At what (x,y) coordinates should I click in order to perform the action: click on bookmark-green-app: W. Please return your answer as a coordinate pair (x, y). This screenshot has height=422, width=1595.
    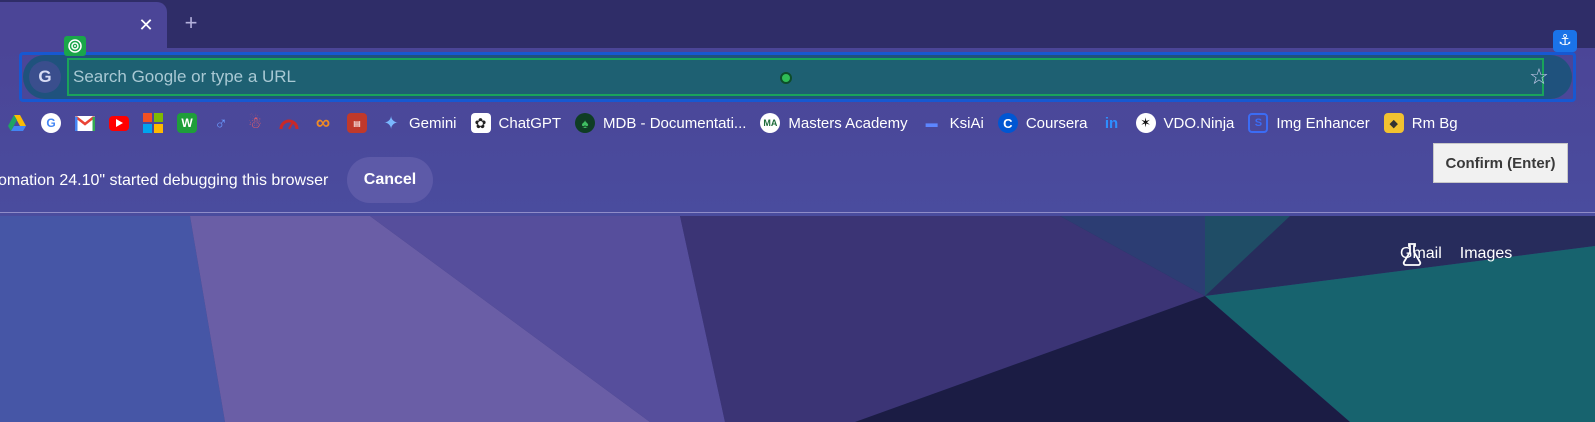
    Looking at the image, I should click on (187, 123).